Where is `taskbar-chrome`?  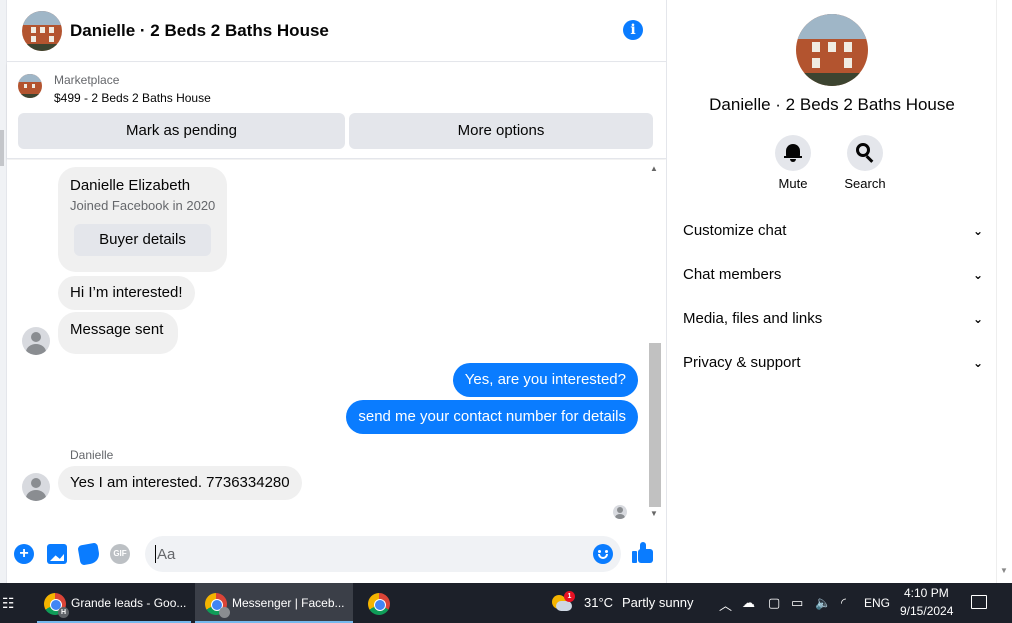 taskbar-chrome is located at coordinates (379, 603).